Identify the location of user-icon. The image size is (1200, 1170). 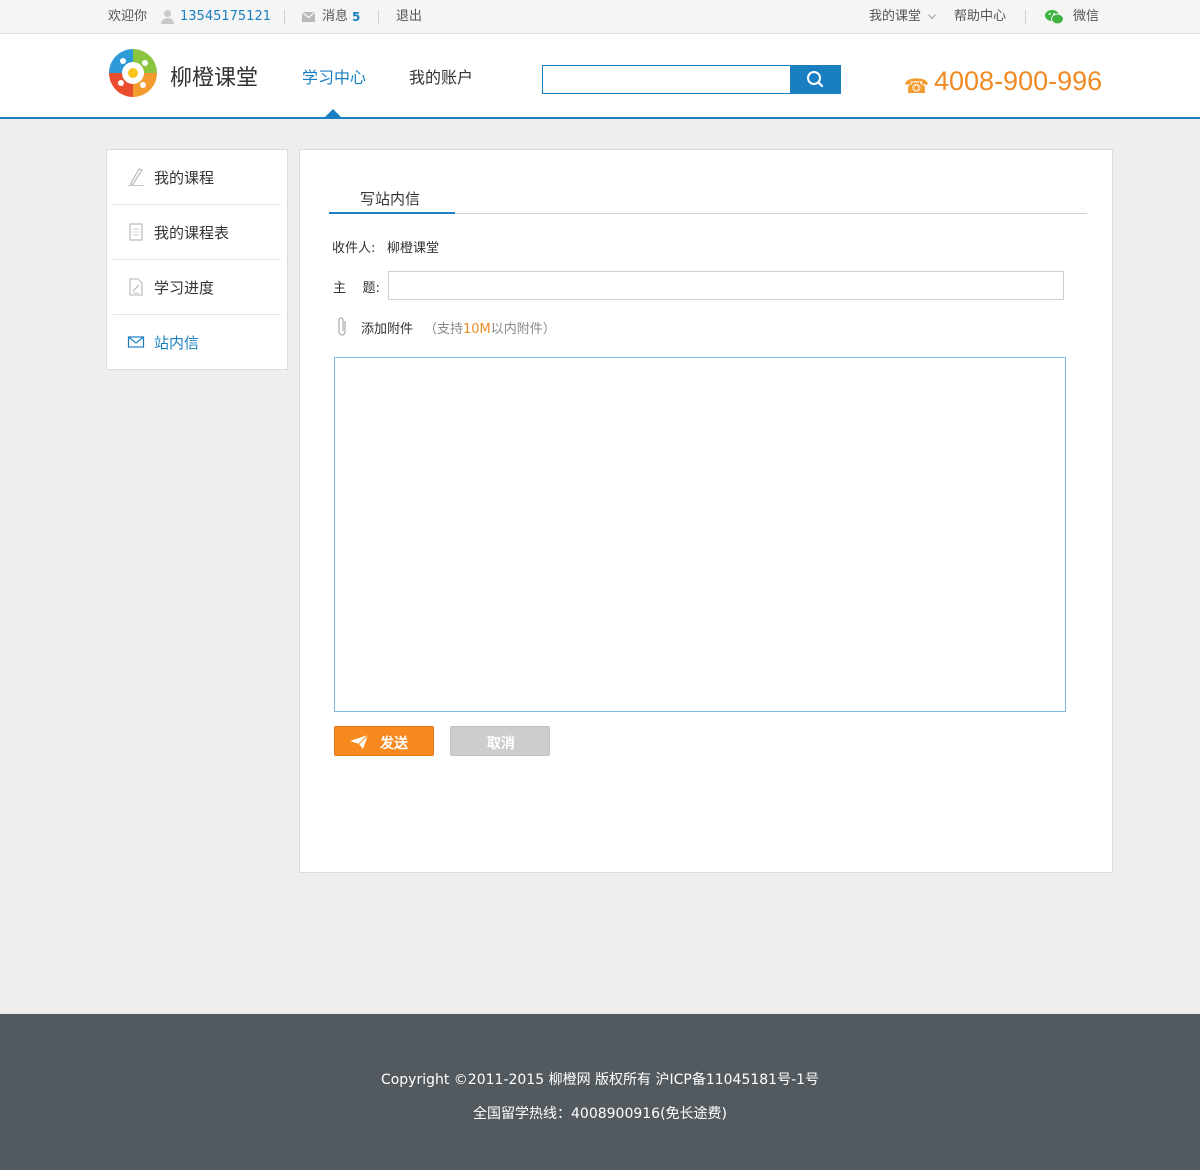
(167, 17).